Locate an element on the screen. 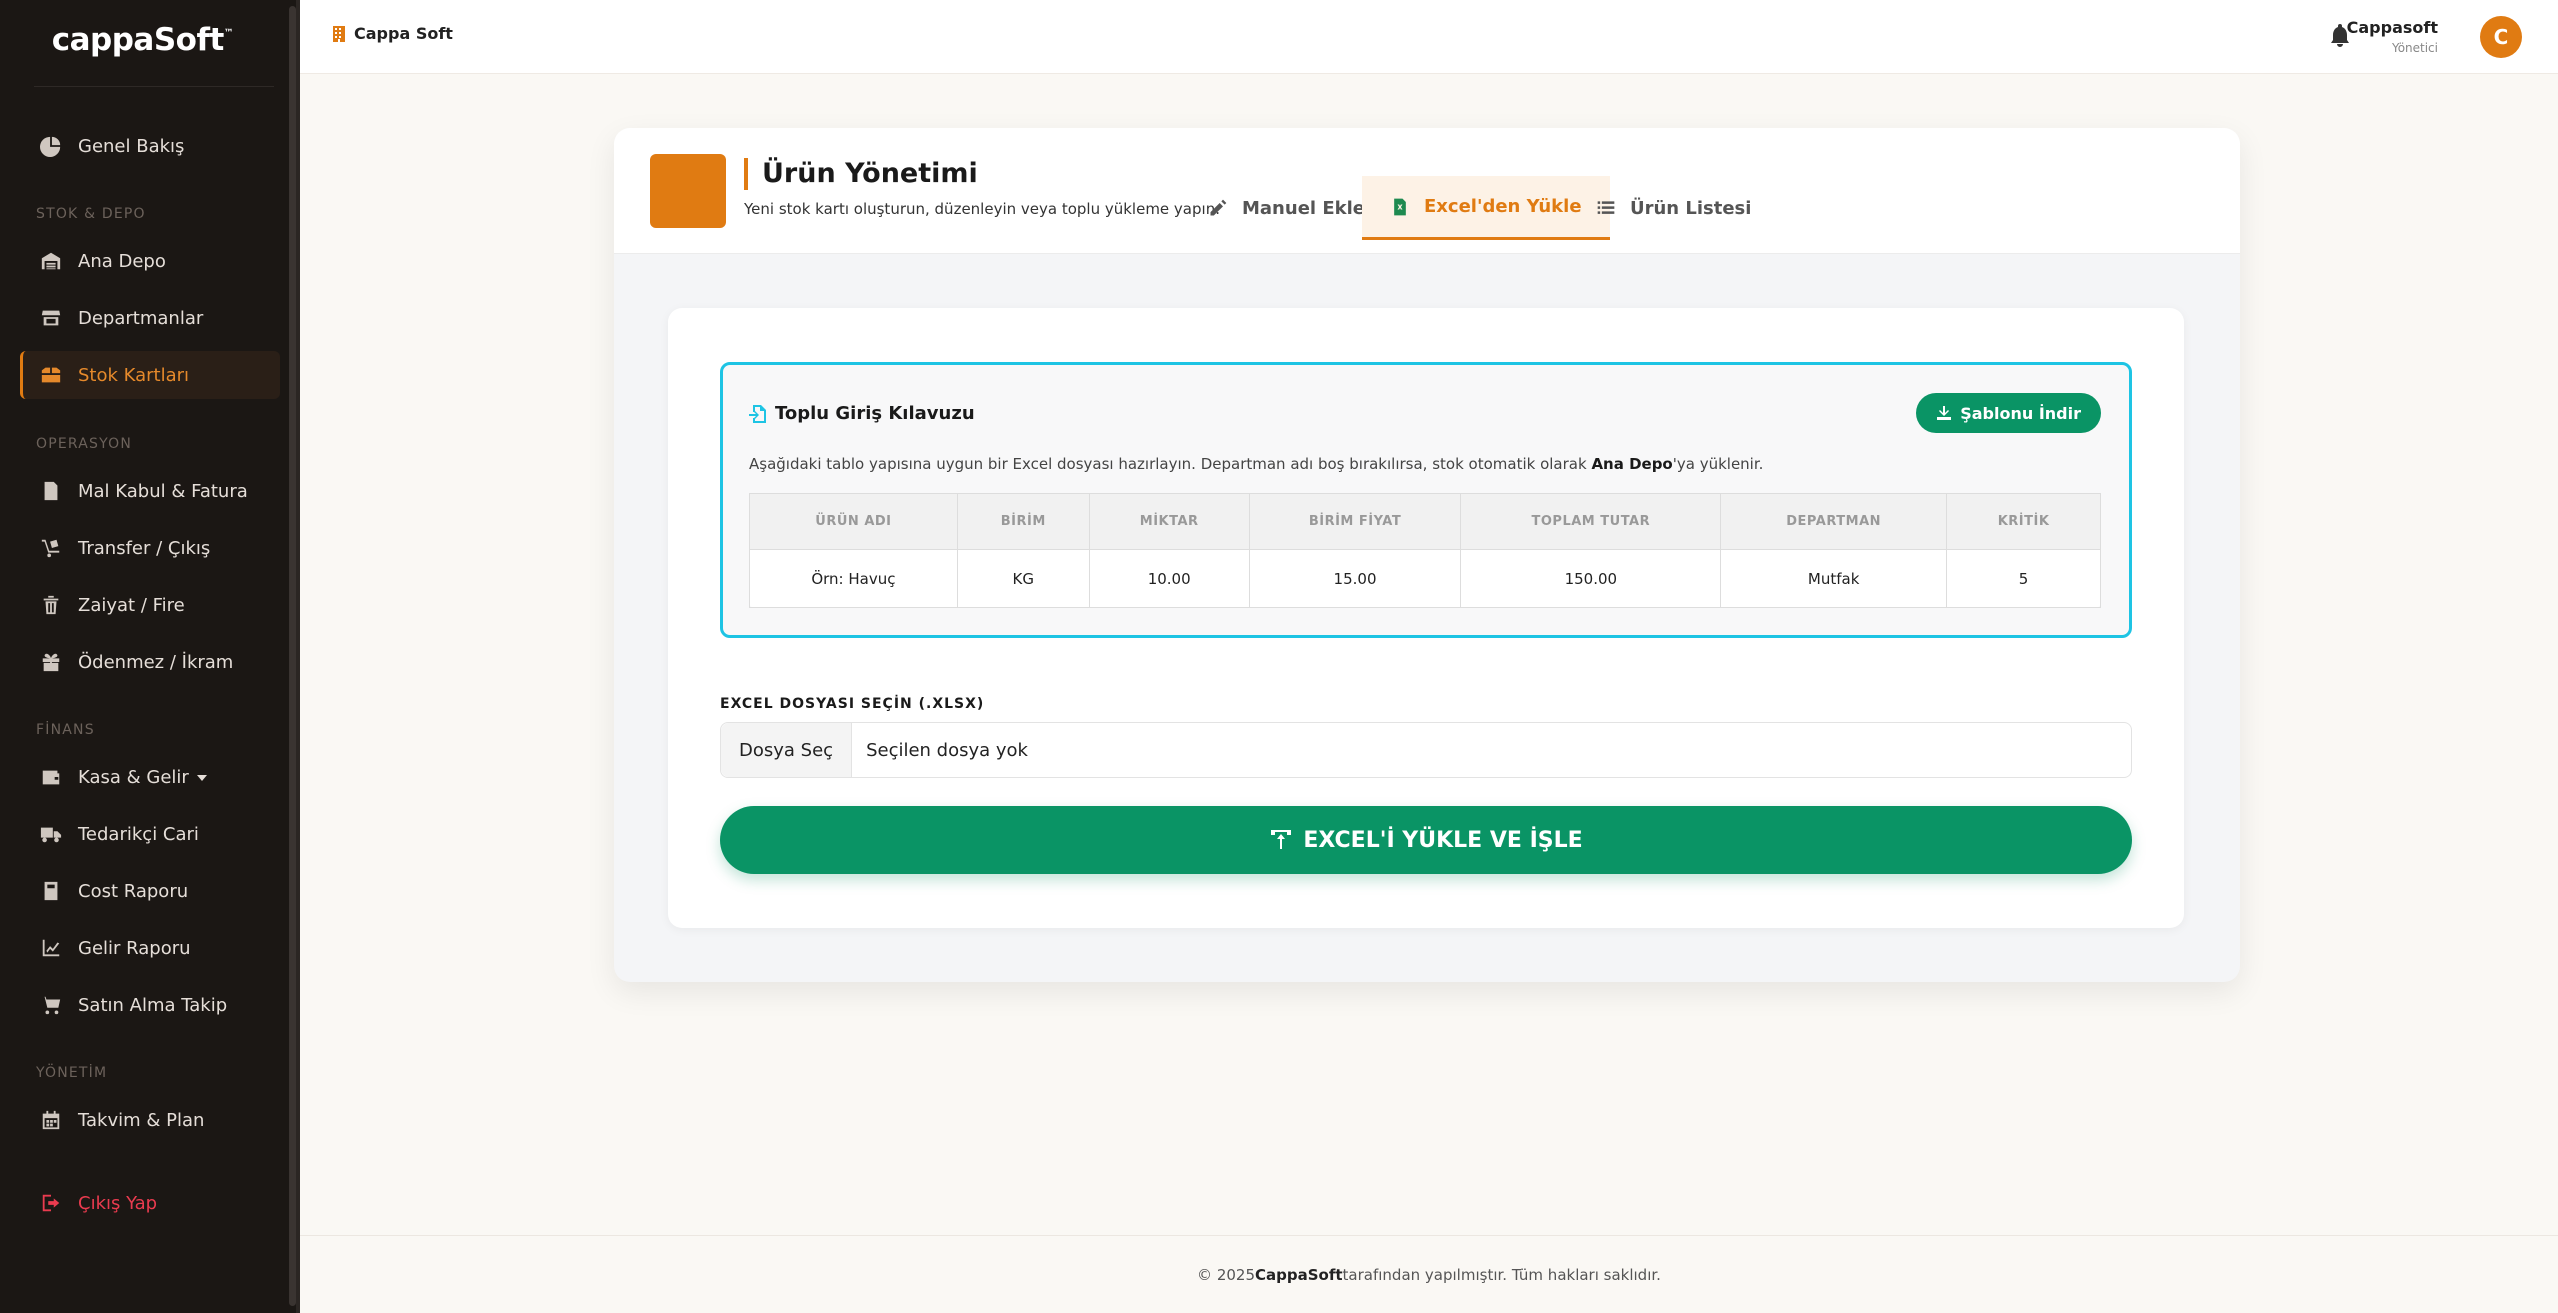 The height and width of the screenshot is (1313, 2558). table-cell: 15.00 is located at coordinates (1355, 578).